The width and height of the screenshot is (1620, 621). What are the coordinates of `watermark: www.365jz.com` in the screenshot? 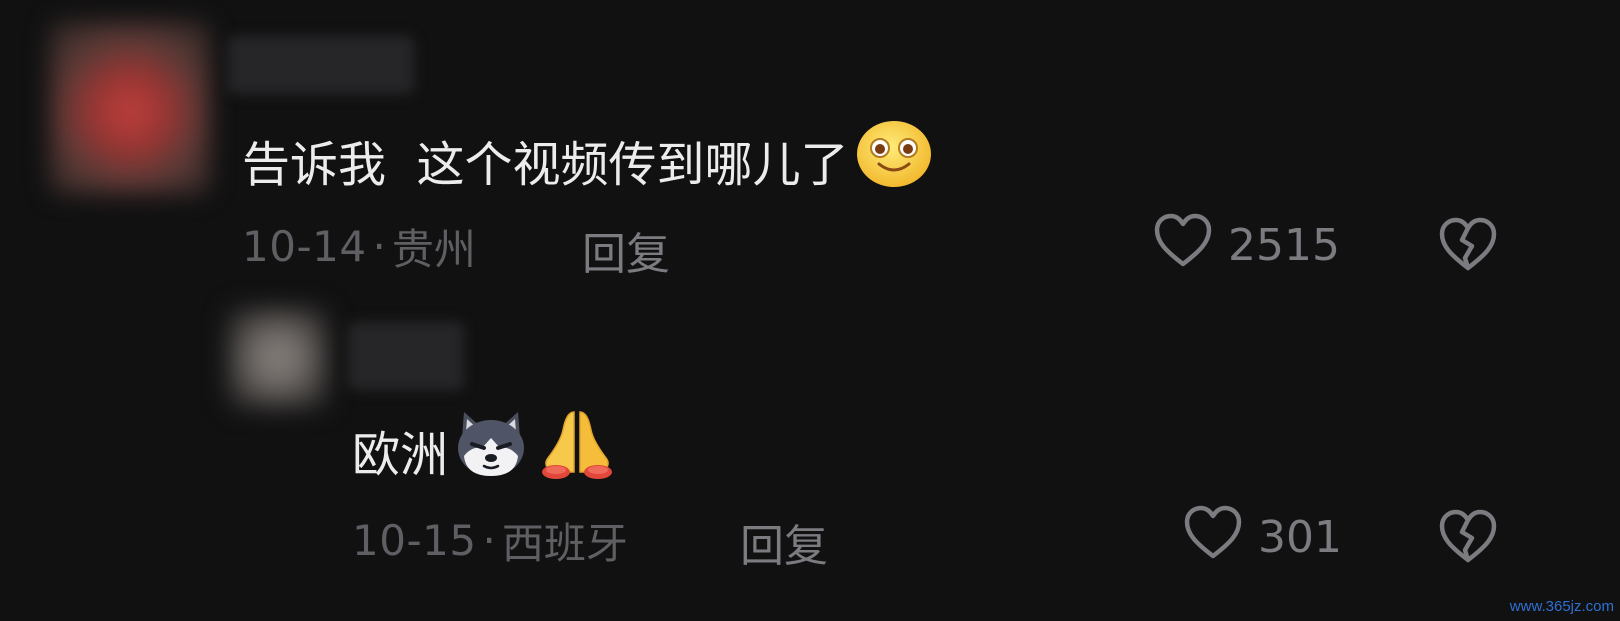 It's located at (1561, 606).